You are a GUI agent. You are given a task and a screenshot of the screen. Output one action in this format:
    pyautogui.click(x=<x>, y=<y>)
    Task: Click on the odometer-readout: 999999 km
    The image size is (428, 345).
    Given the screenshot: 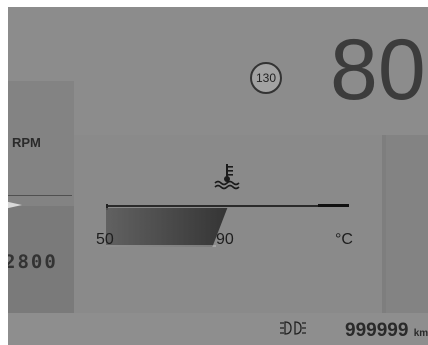 What is the action you would take?
    pyautogui.click(x=386, y=331)
    